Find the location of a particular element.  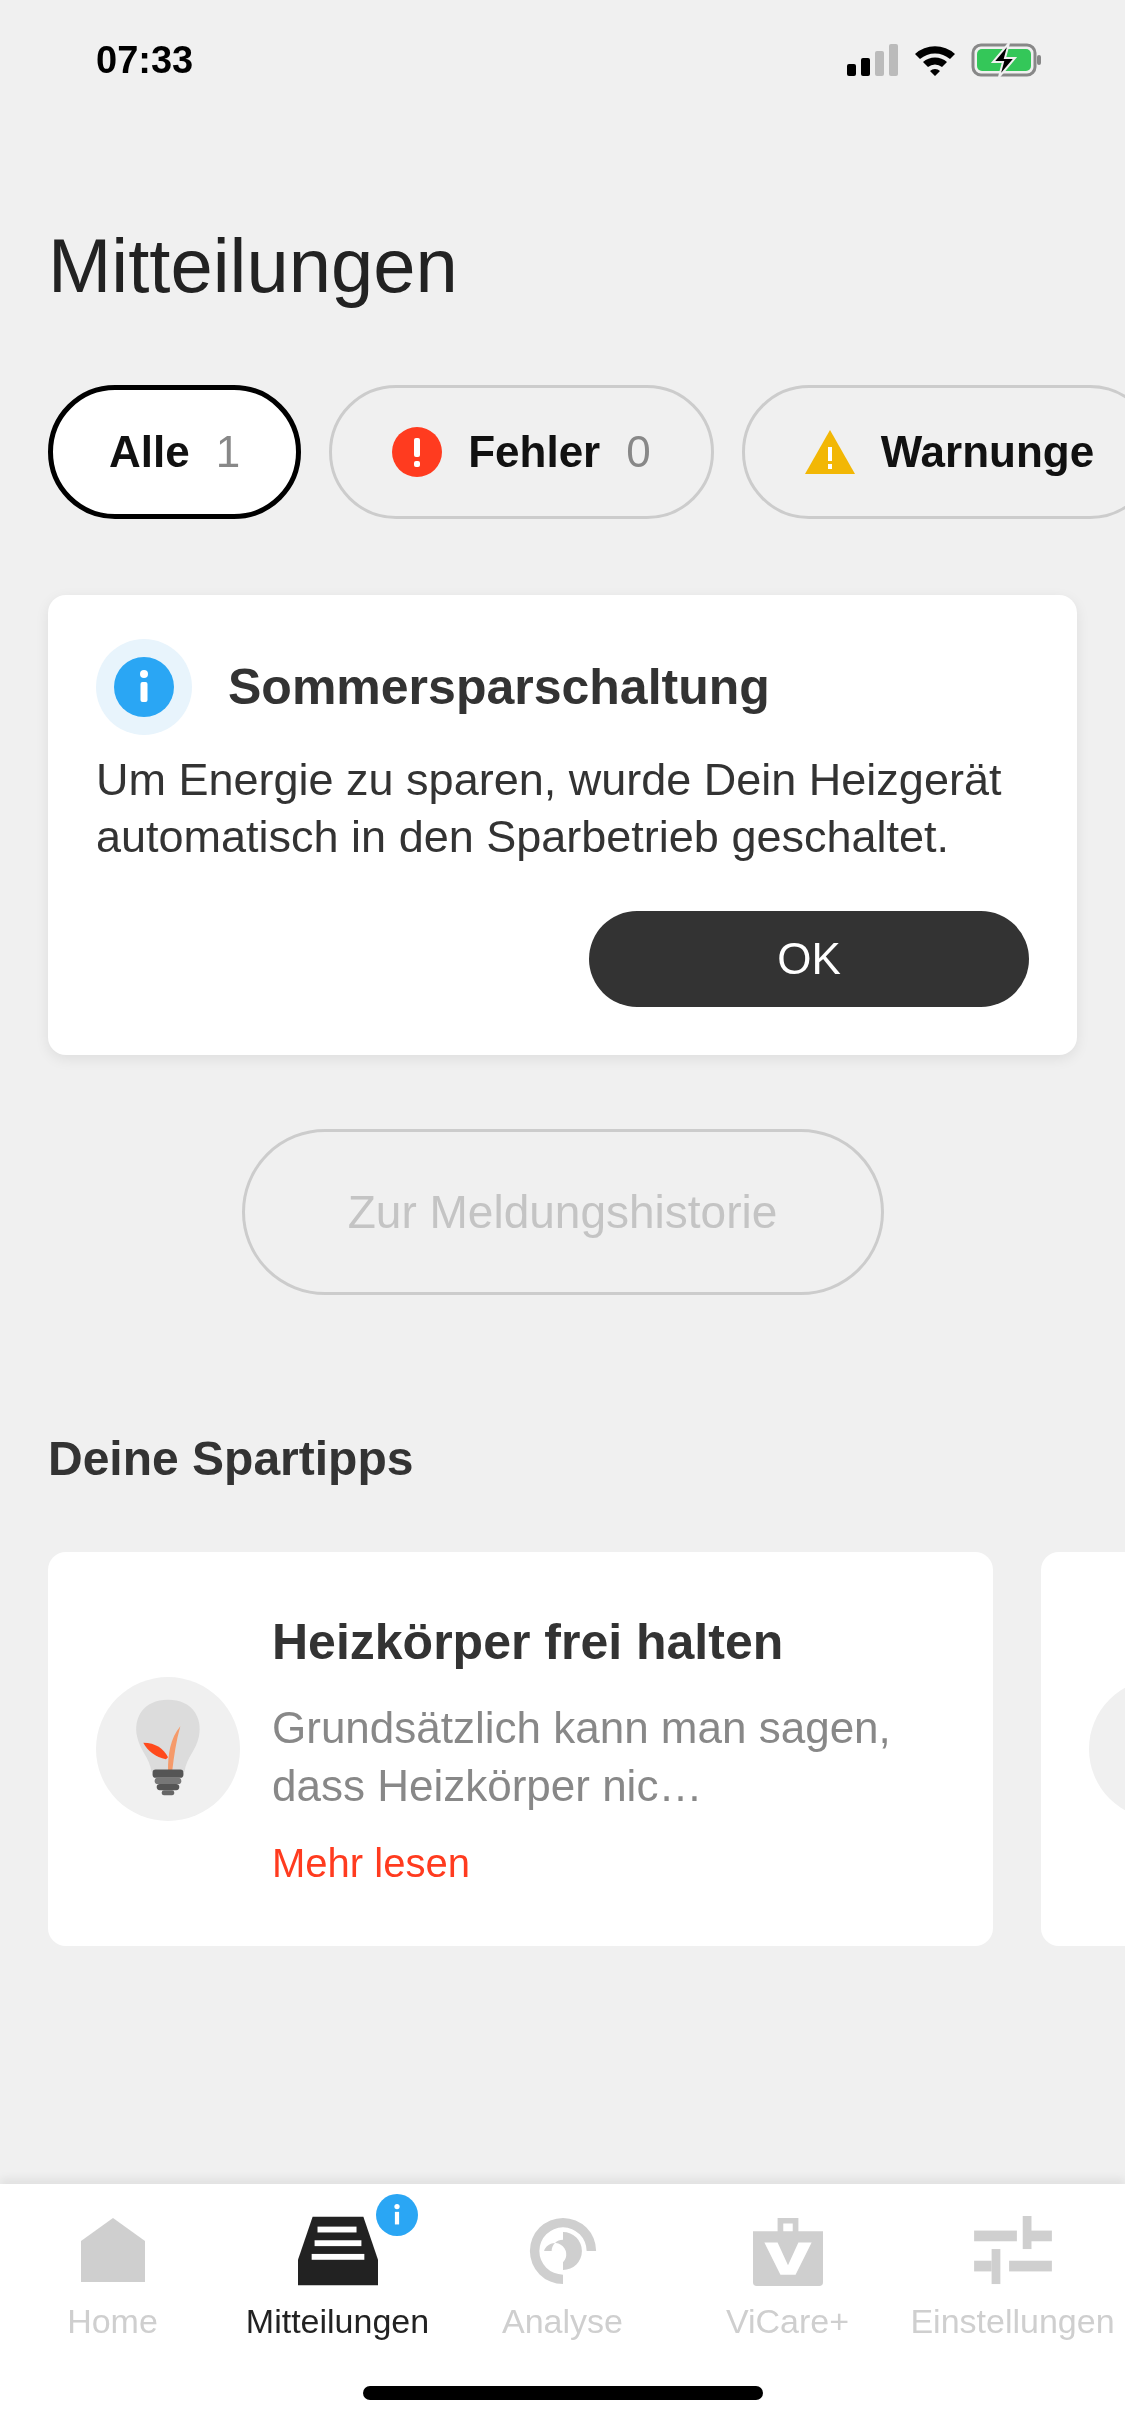

section-title: Deine Spartipps is located at coordinates (231, 1459).